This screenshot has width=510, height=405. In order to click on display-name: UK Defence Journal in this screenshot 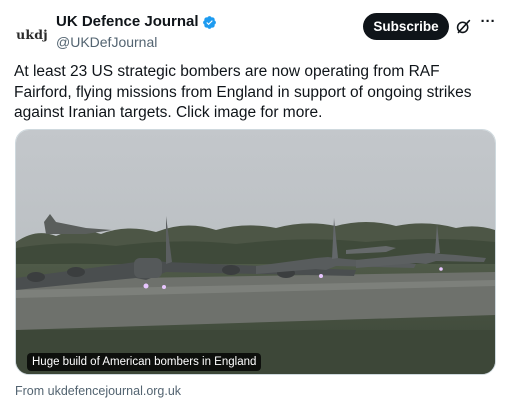, I will do `click(127, 22)`.